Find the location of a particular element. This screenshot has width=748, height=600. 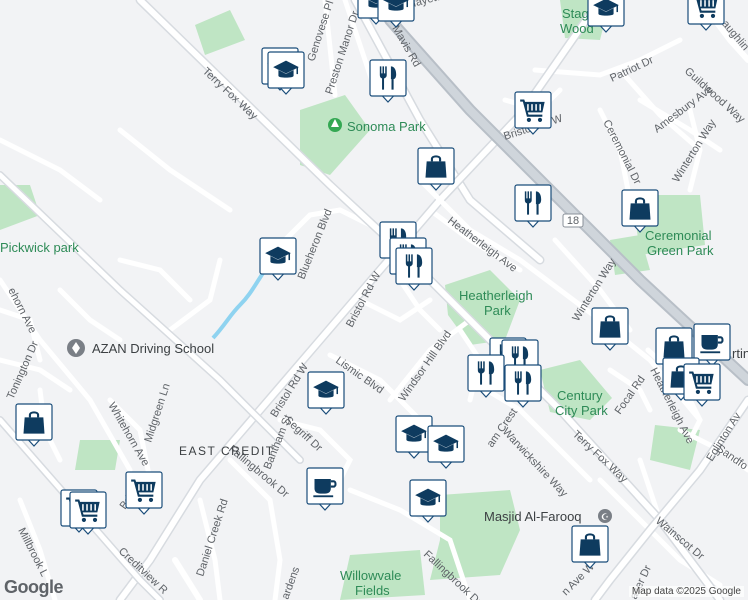

cafe-marker is located at coordinates (325, 489).